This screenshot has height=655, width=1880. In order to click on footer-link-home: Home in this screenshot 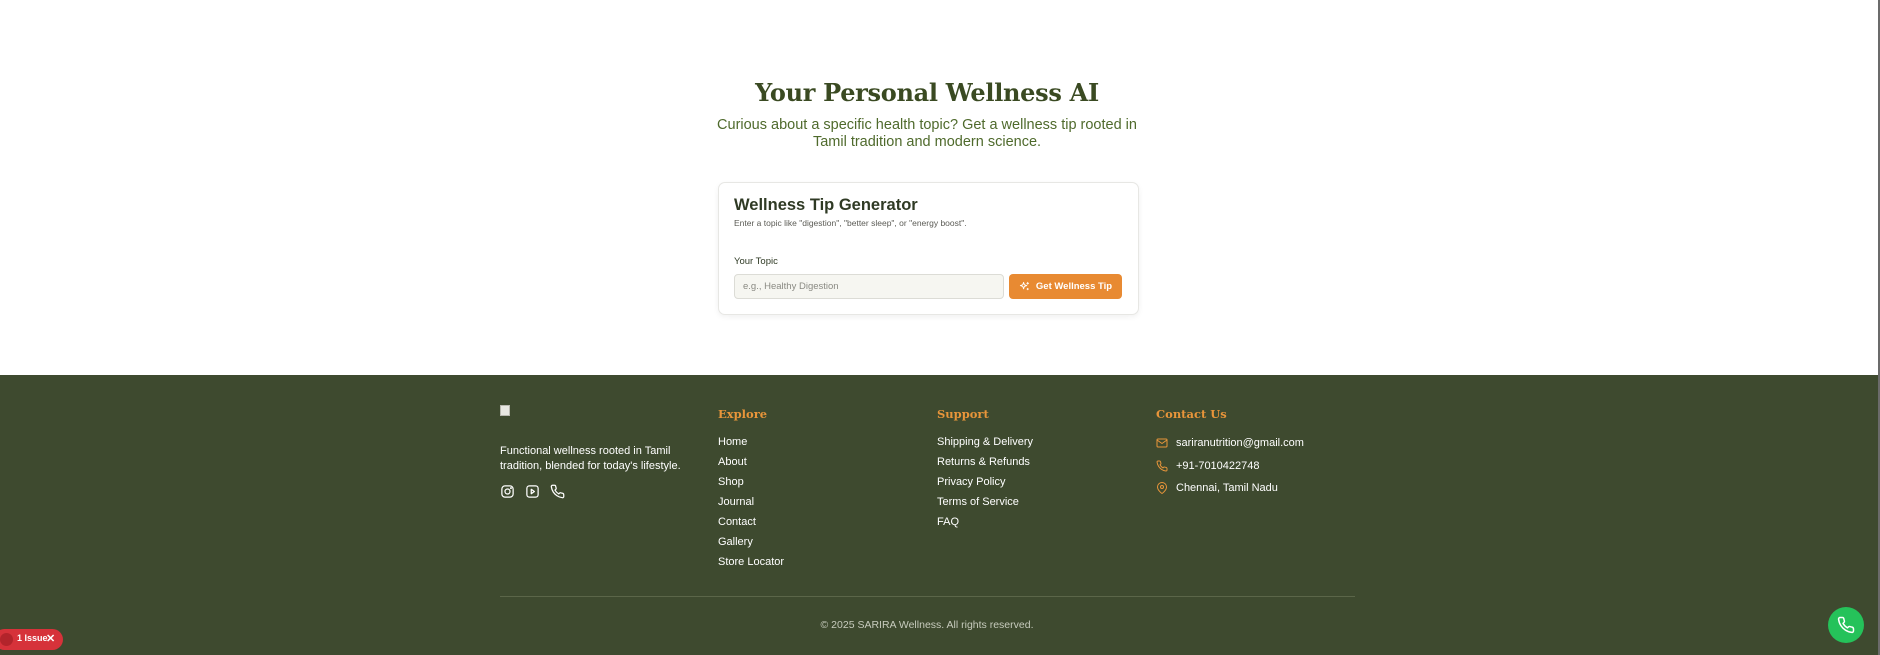, I will do `click(751, 442)`.